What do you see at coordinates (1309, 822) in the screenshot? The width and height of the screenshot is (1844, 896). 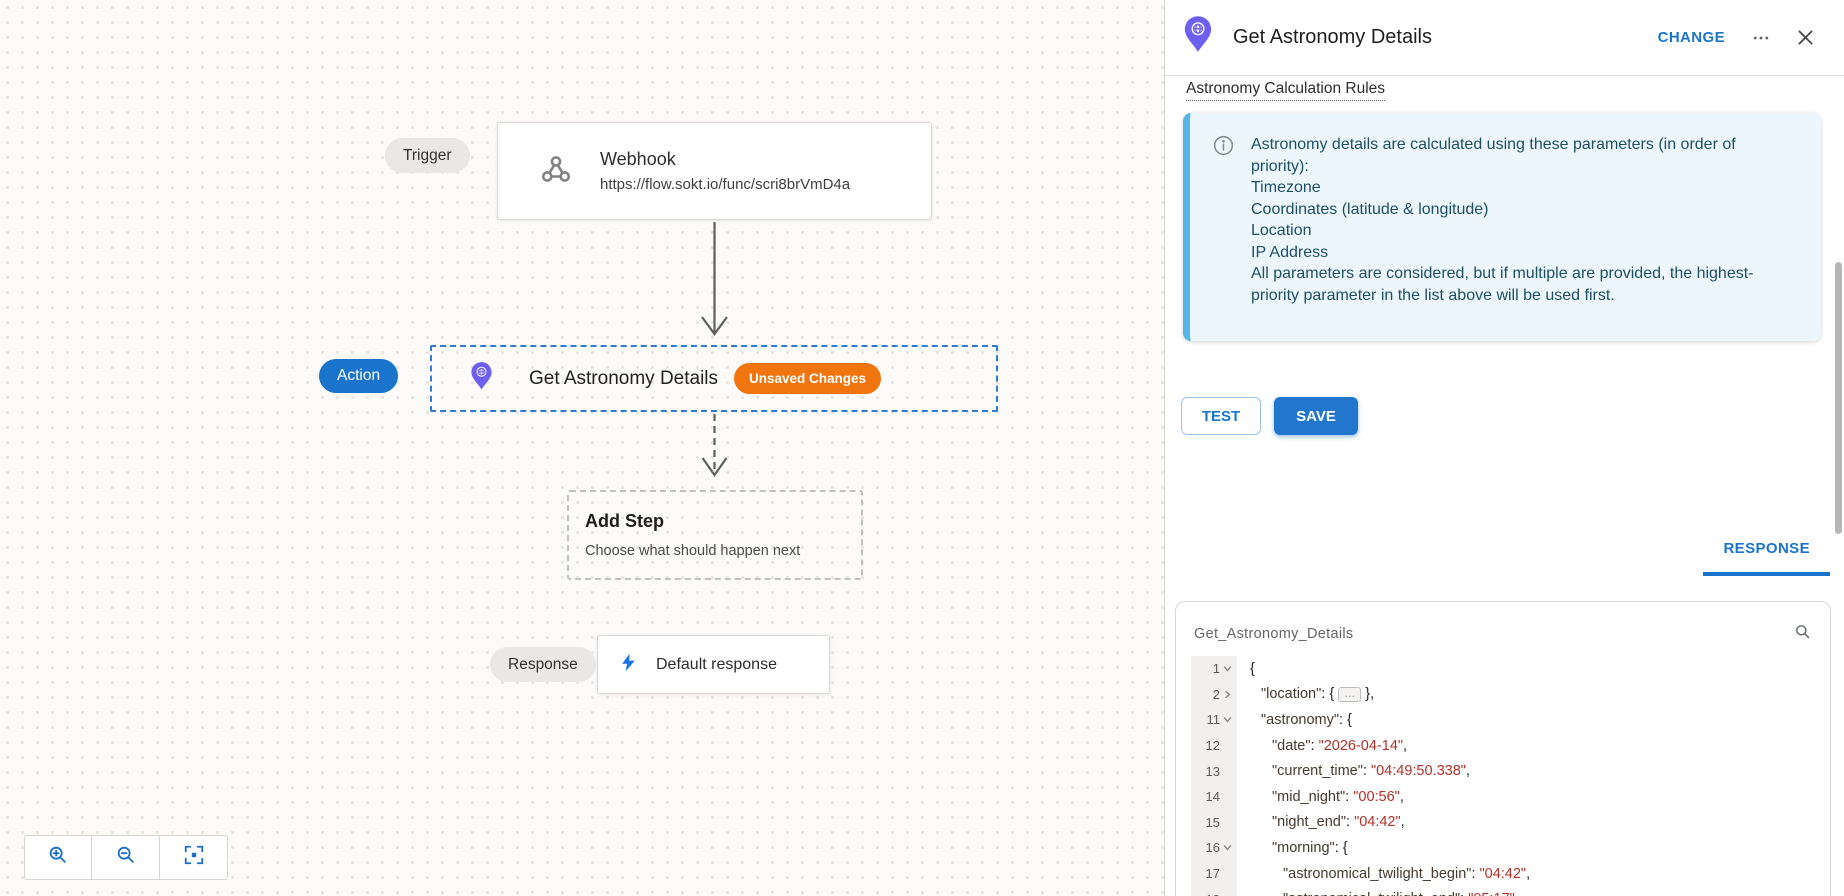 I see `json-key: "night_end"` at bounding box center [1309, 822].